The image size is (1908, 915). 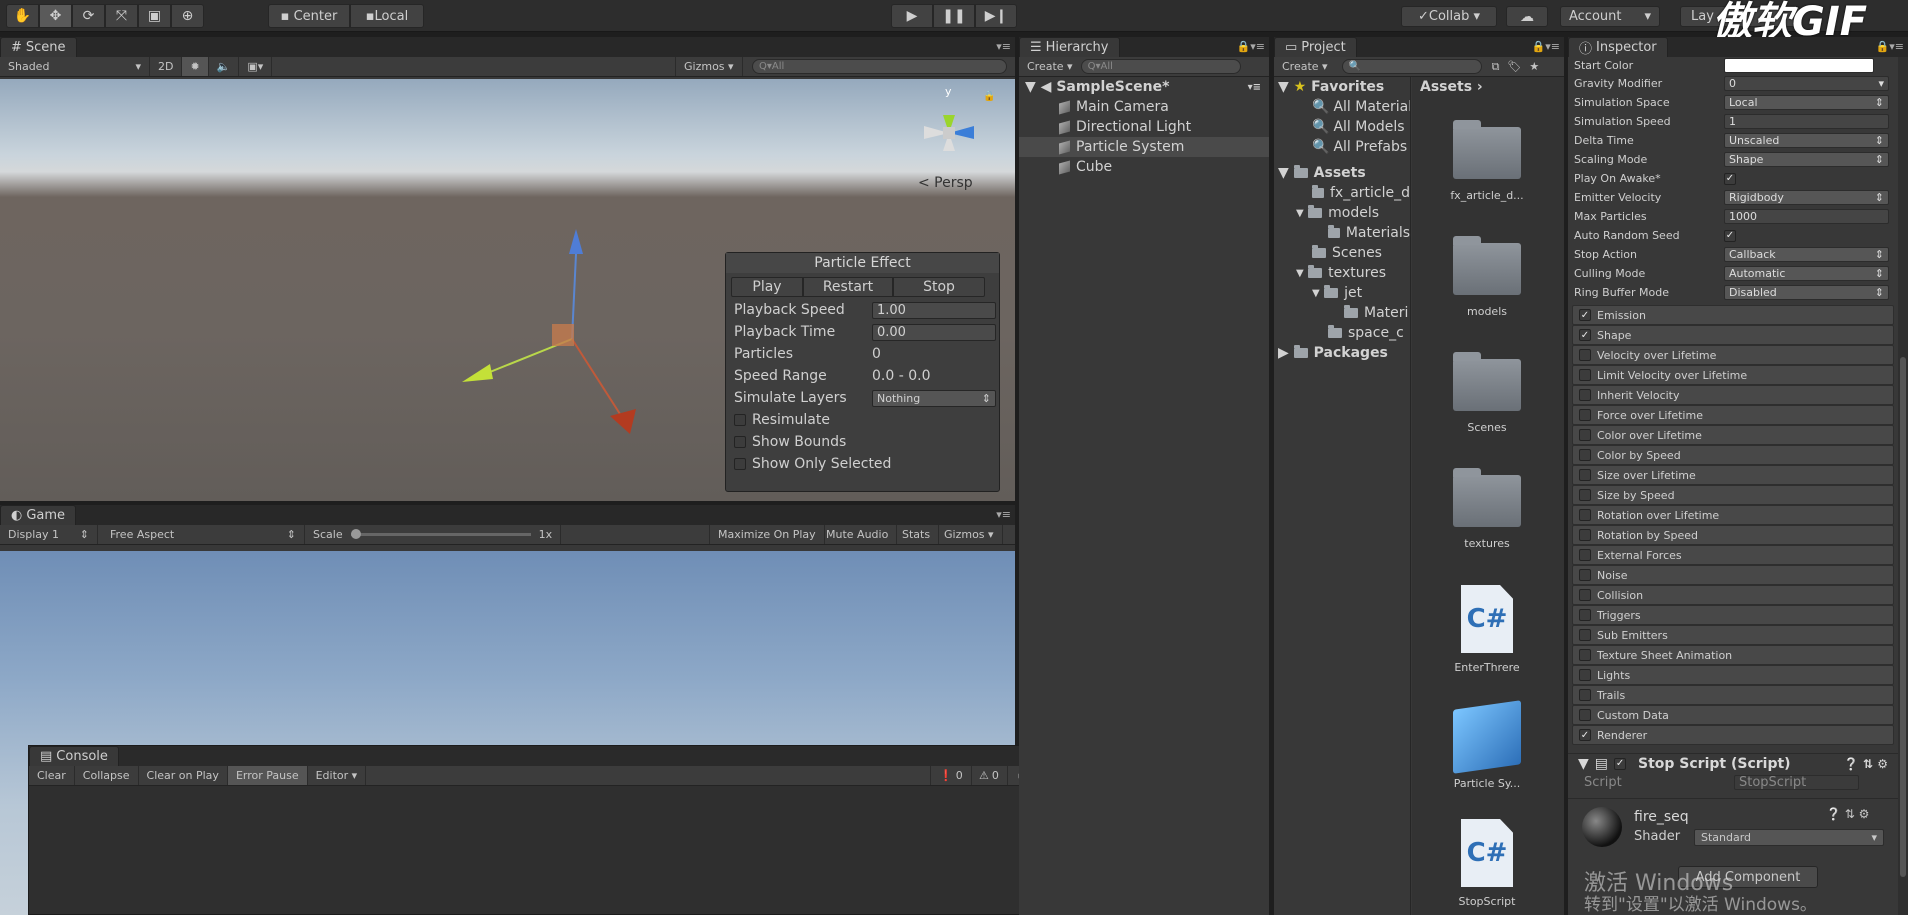 What do you see at coordinates (387, 16) in the screenshot?
I see `pivot-local-button: ▪ Local` at bounding box center [387, 16].